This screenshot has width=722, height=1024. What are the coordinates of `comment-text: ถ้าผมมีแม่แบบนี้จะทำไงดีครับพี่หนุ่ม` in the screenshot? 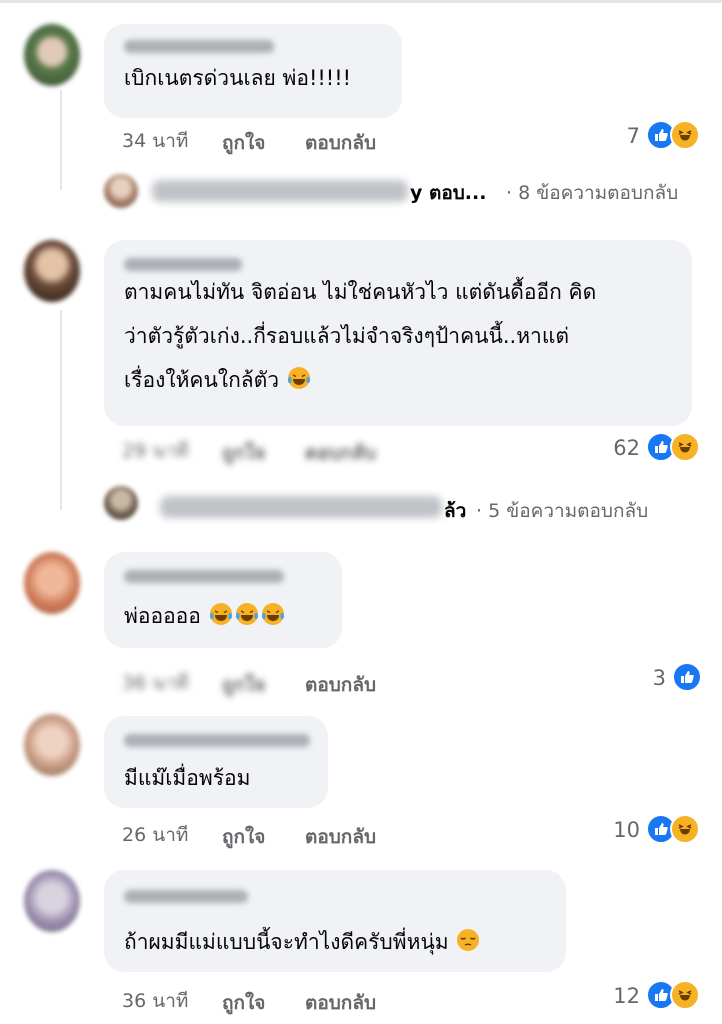 It's located at (302, 942).